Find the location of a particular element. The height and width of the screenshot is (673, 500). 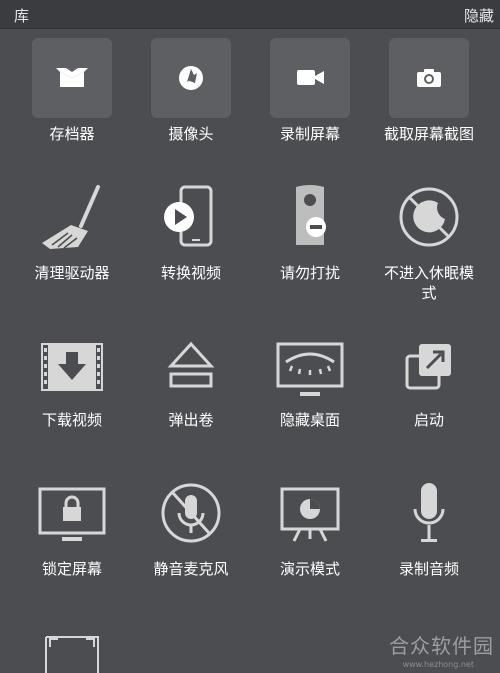

tile-label: 锁定屏幕 is located at coordinates (71, 569).